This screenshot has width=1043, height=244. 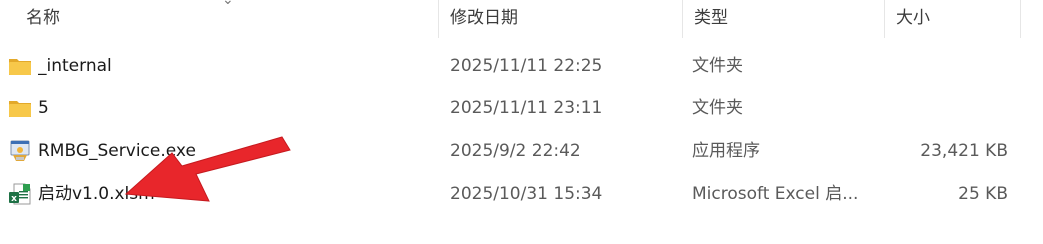 I want to click on file-date: 2025/11/11 22:25, so click(x=526, y=66).